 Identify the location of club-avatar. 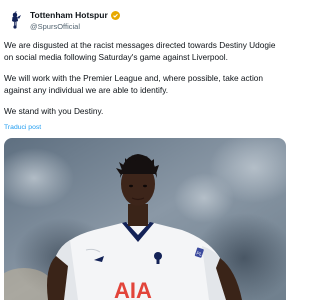
(15, 20).